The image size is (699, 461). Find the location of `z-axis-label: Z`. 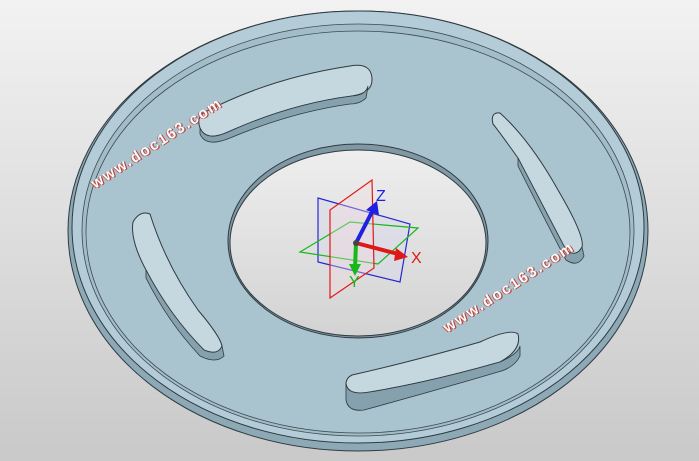

z-axis-label: Z is located at coordinates (381, 196).